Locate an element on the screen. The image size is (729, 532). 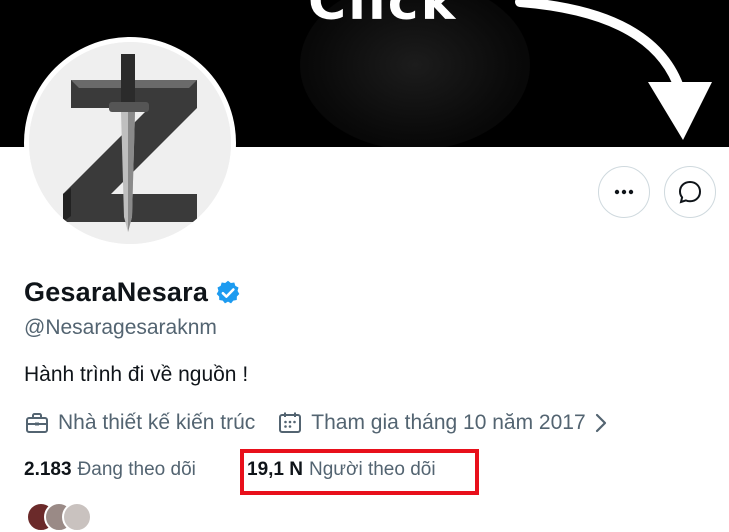
avatar is located at coordinates (130, 143).